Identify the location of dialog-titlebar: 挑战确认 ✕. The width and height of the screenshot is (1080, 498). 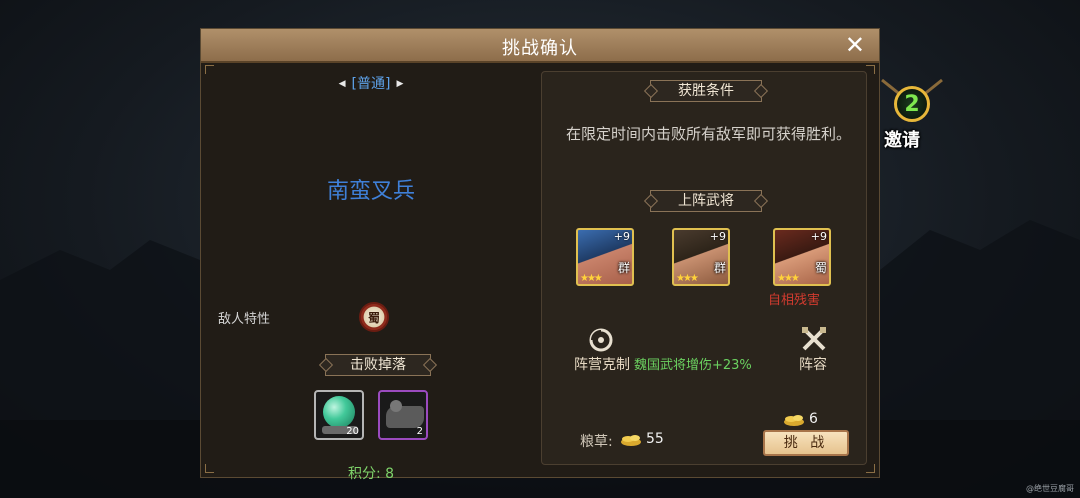
(540, 46).